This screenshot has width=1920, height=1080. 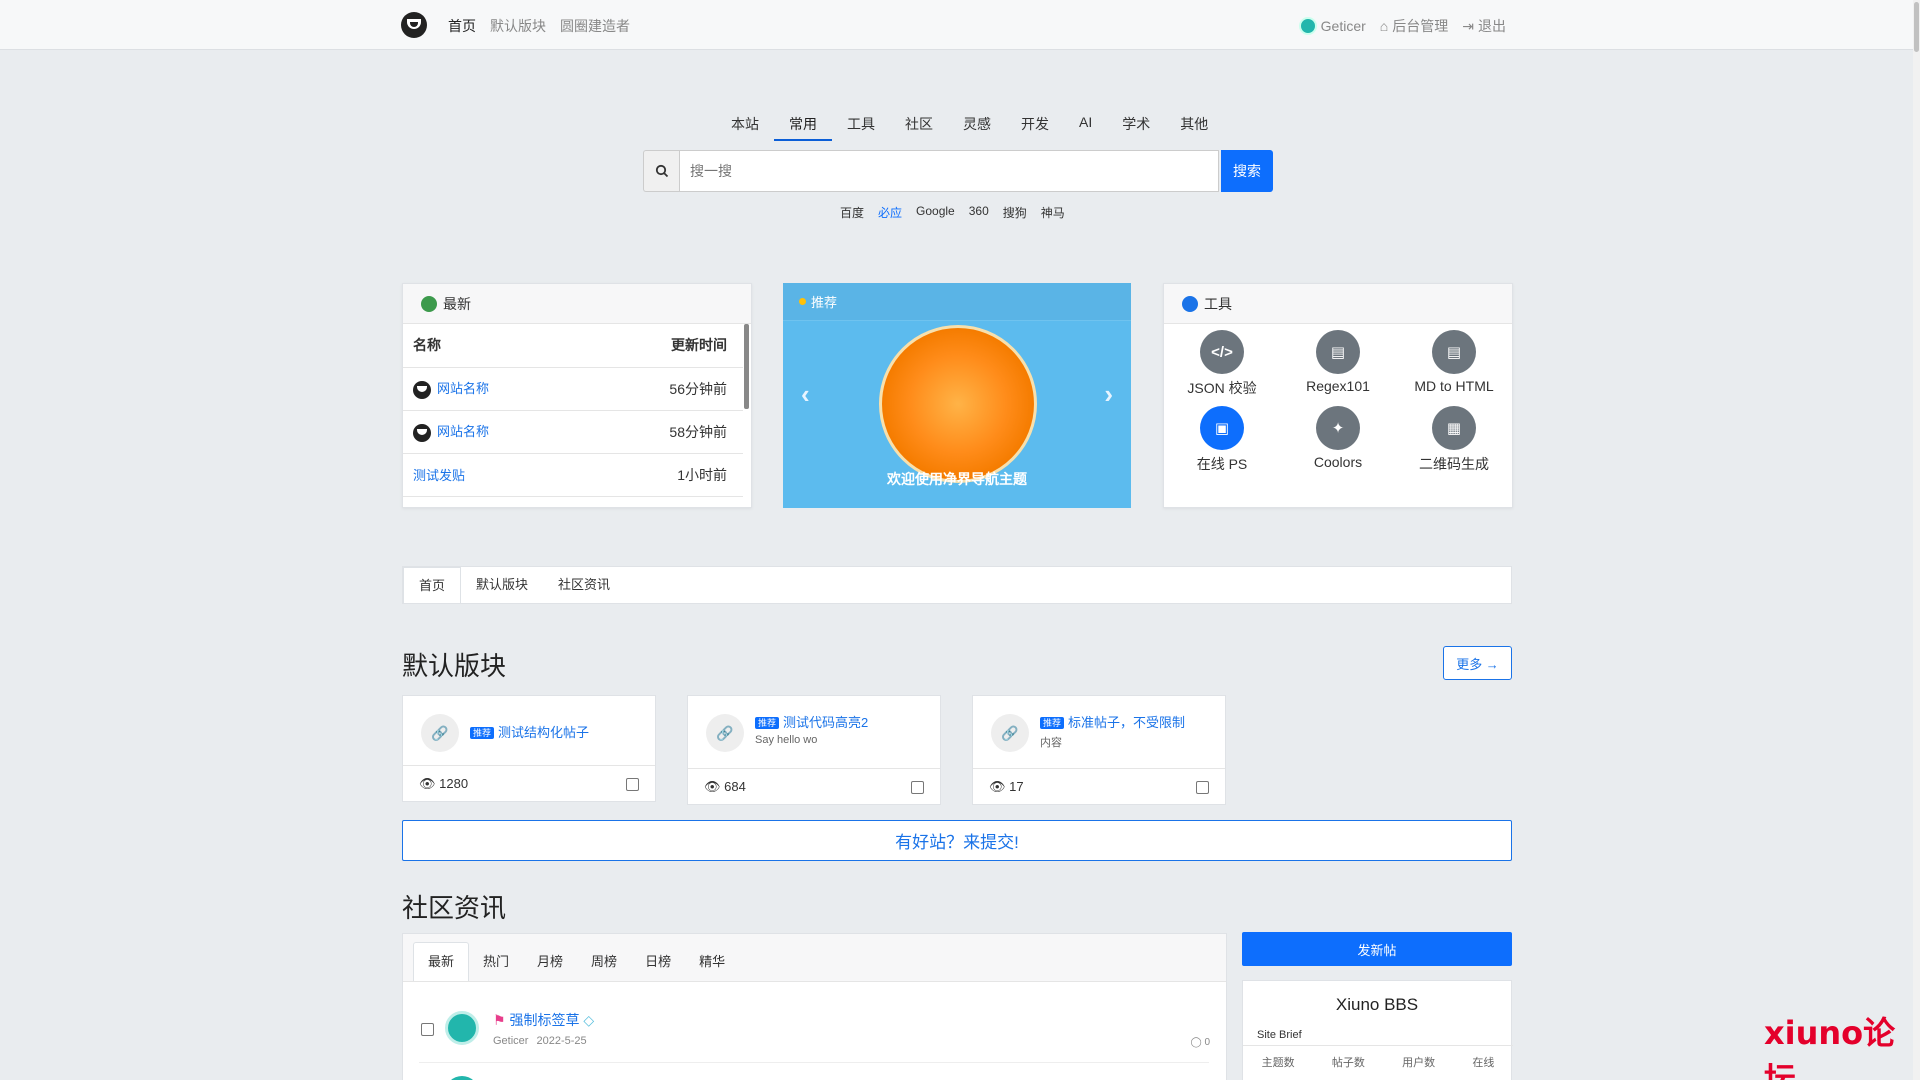 What do you see at coordinates (1454, 352) in the screenshot?
I see `file-icon: ▤` at bounding box center [1454, 352].